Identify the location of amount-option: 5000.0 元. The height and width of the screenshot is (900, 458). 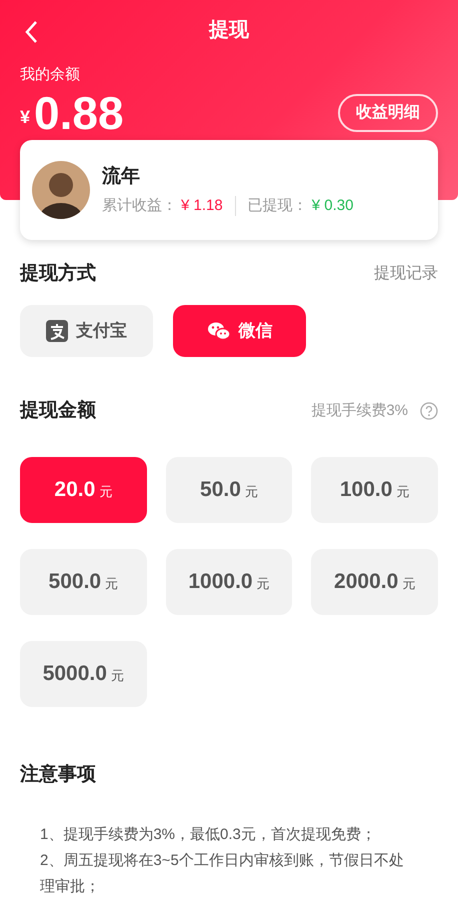
(83, 674).